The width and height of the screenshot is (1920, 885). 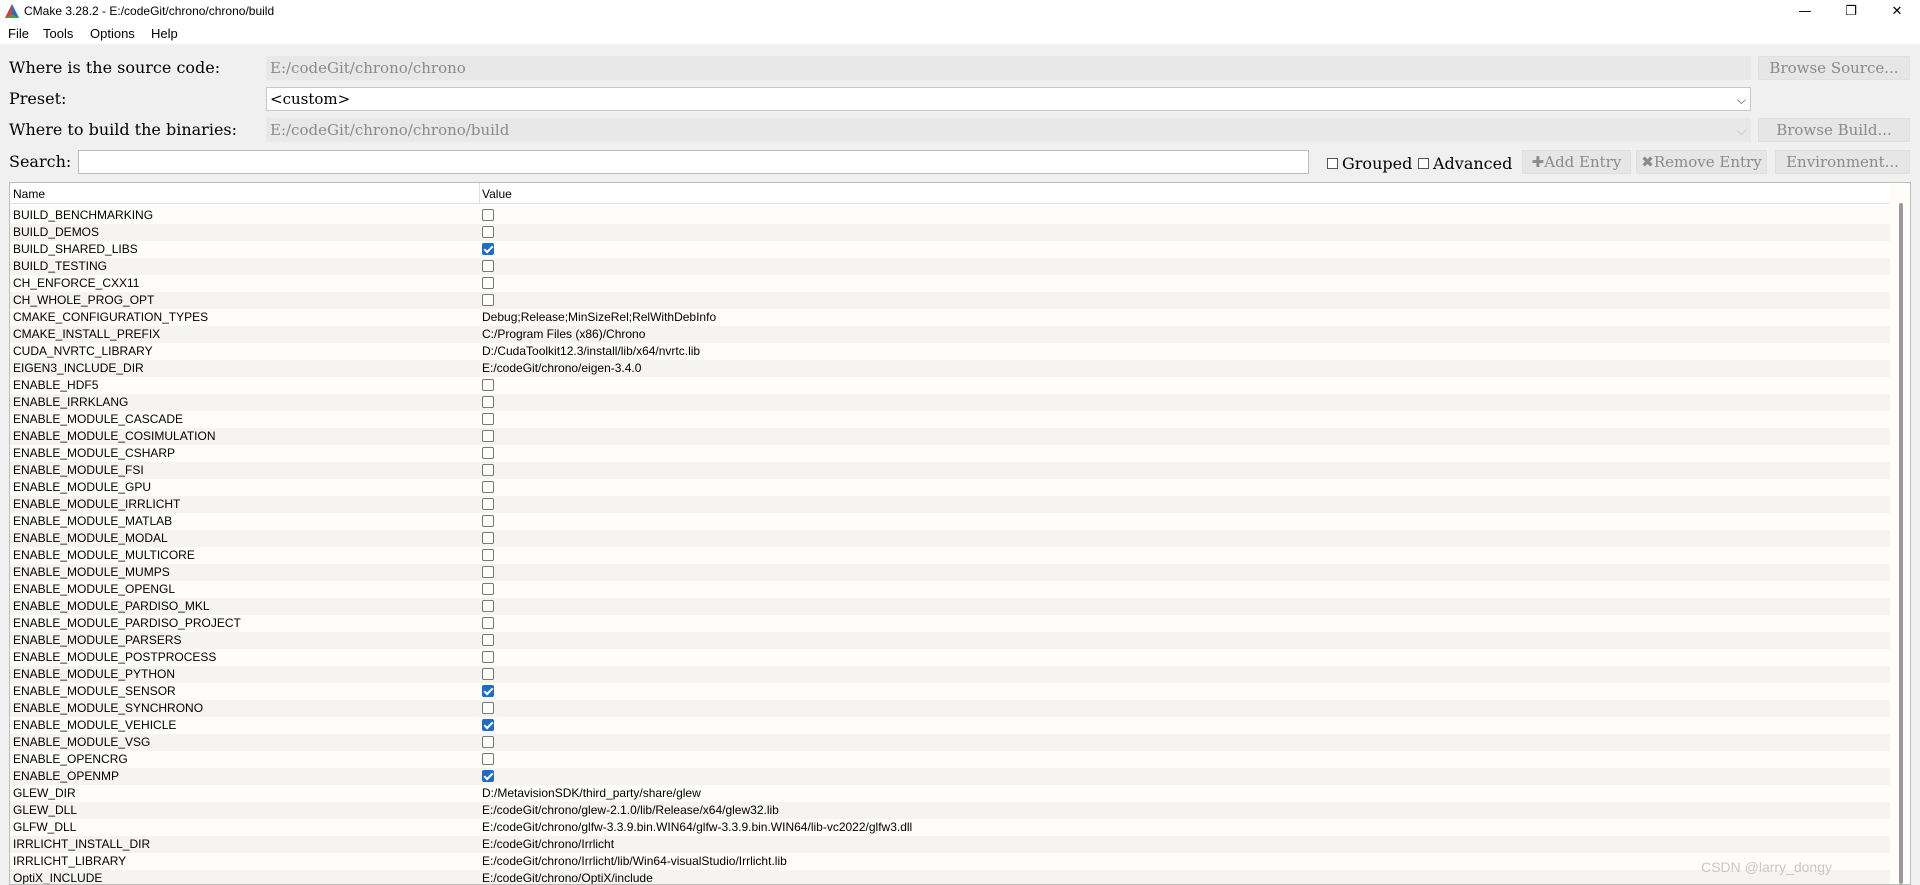 What do you see at coordinates (950, 436) in the screenshot?
I see `table-row: ENABLE_MODULE_COSIMULATION` at bounding box center [950, 436].